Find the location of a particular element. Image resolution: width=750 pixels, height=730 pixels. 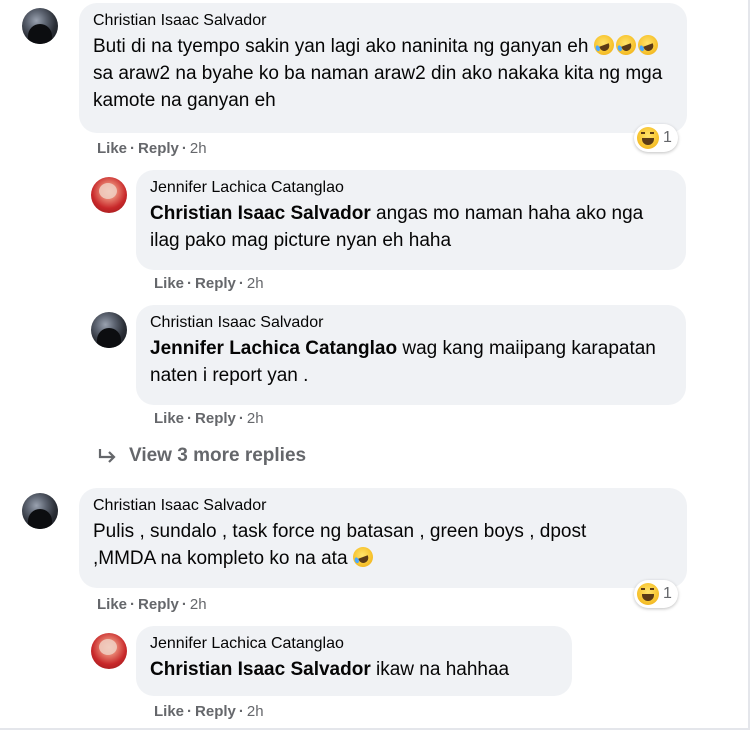

comment-text: Christian Isaac Salvador ikaw na hahhaa is located at coordinates (330, 669).